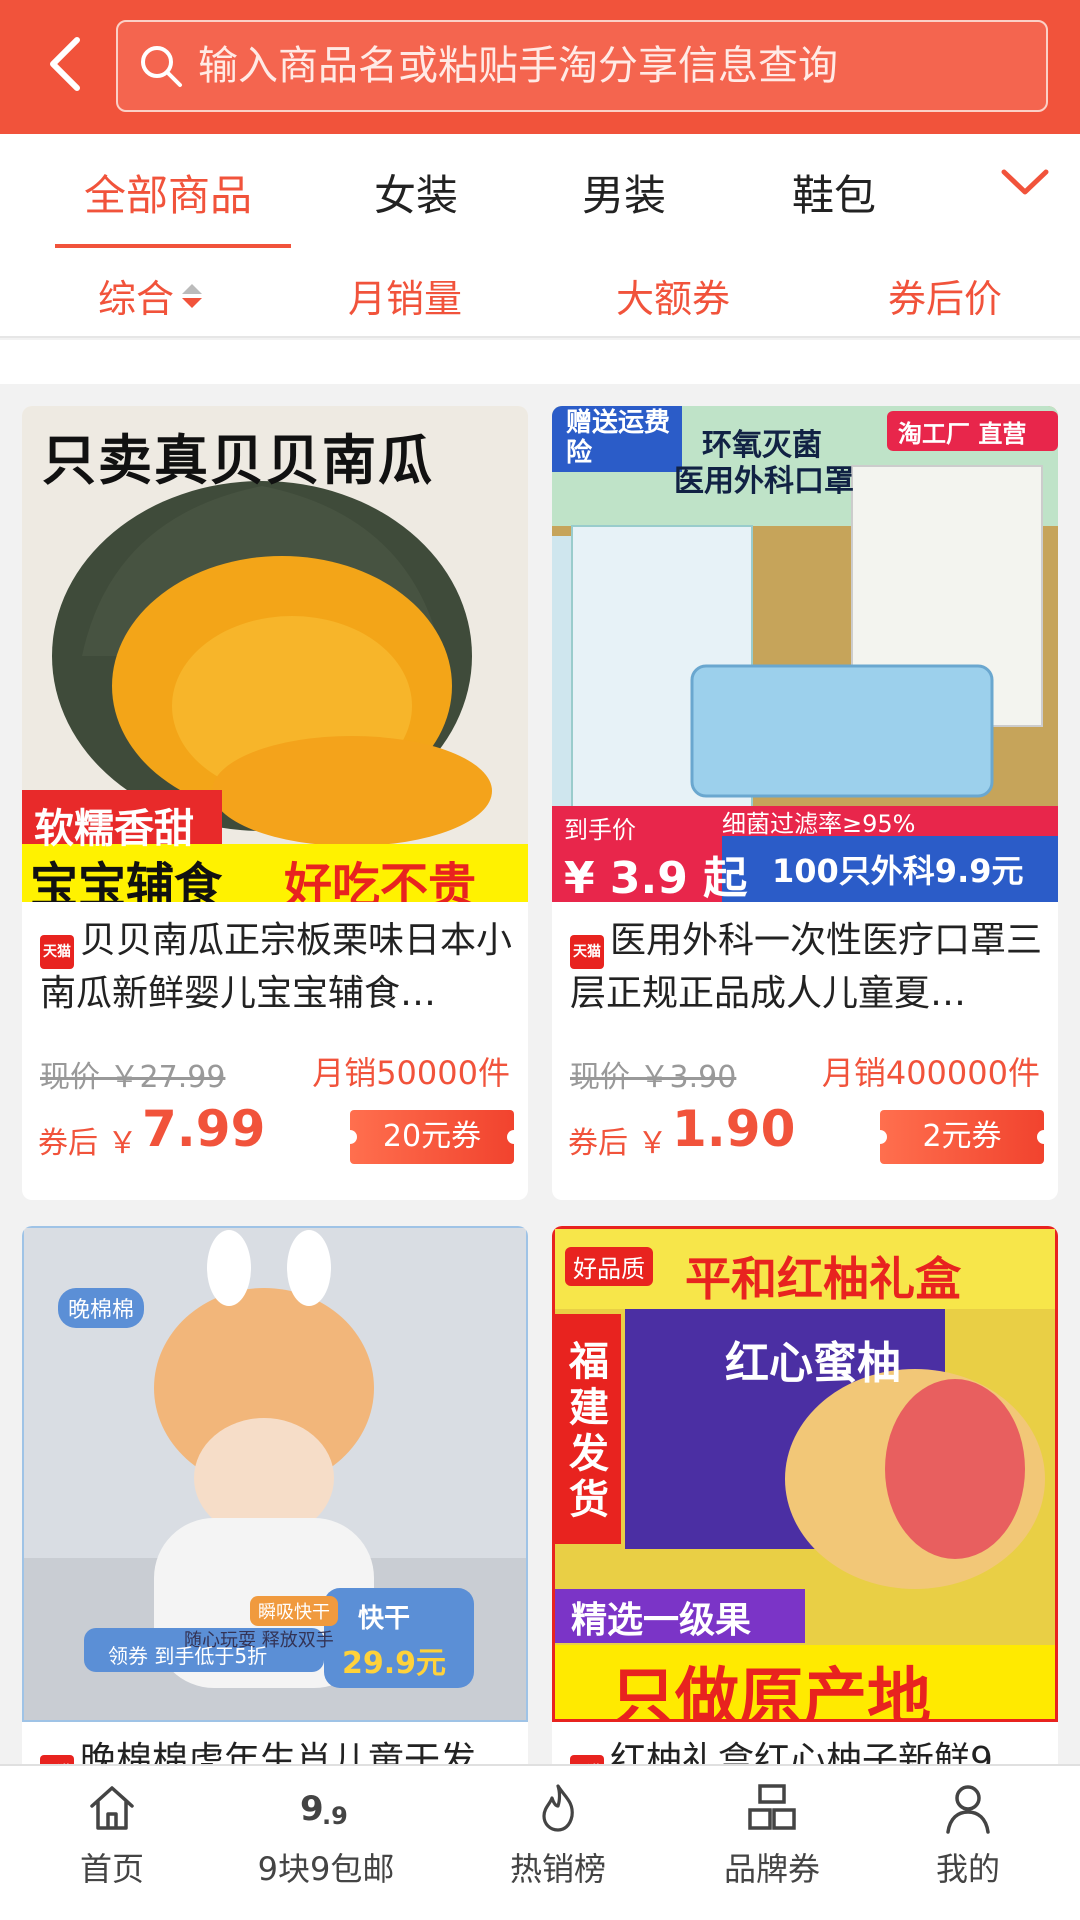  I want to click on fire-icon, so click(558, 1808).